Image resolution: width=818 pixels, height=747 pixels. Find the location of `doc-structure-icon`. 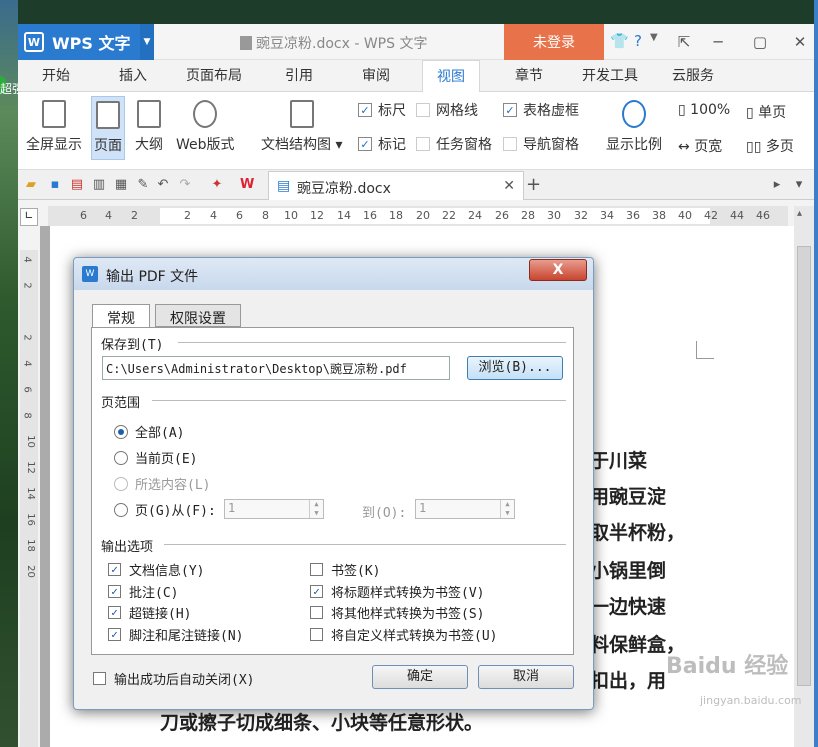

doc-structure-icon is located at coordinates (301, 114).